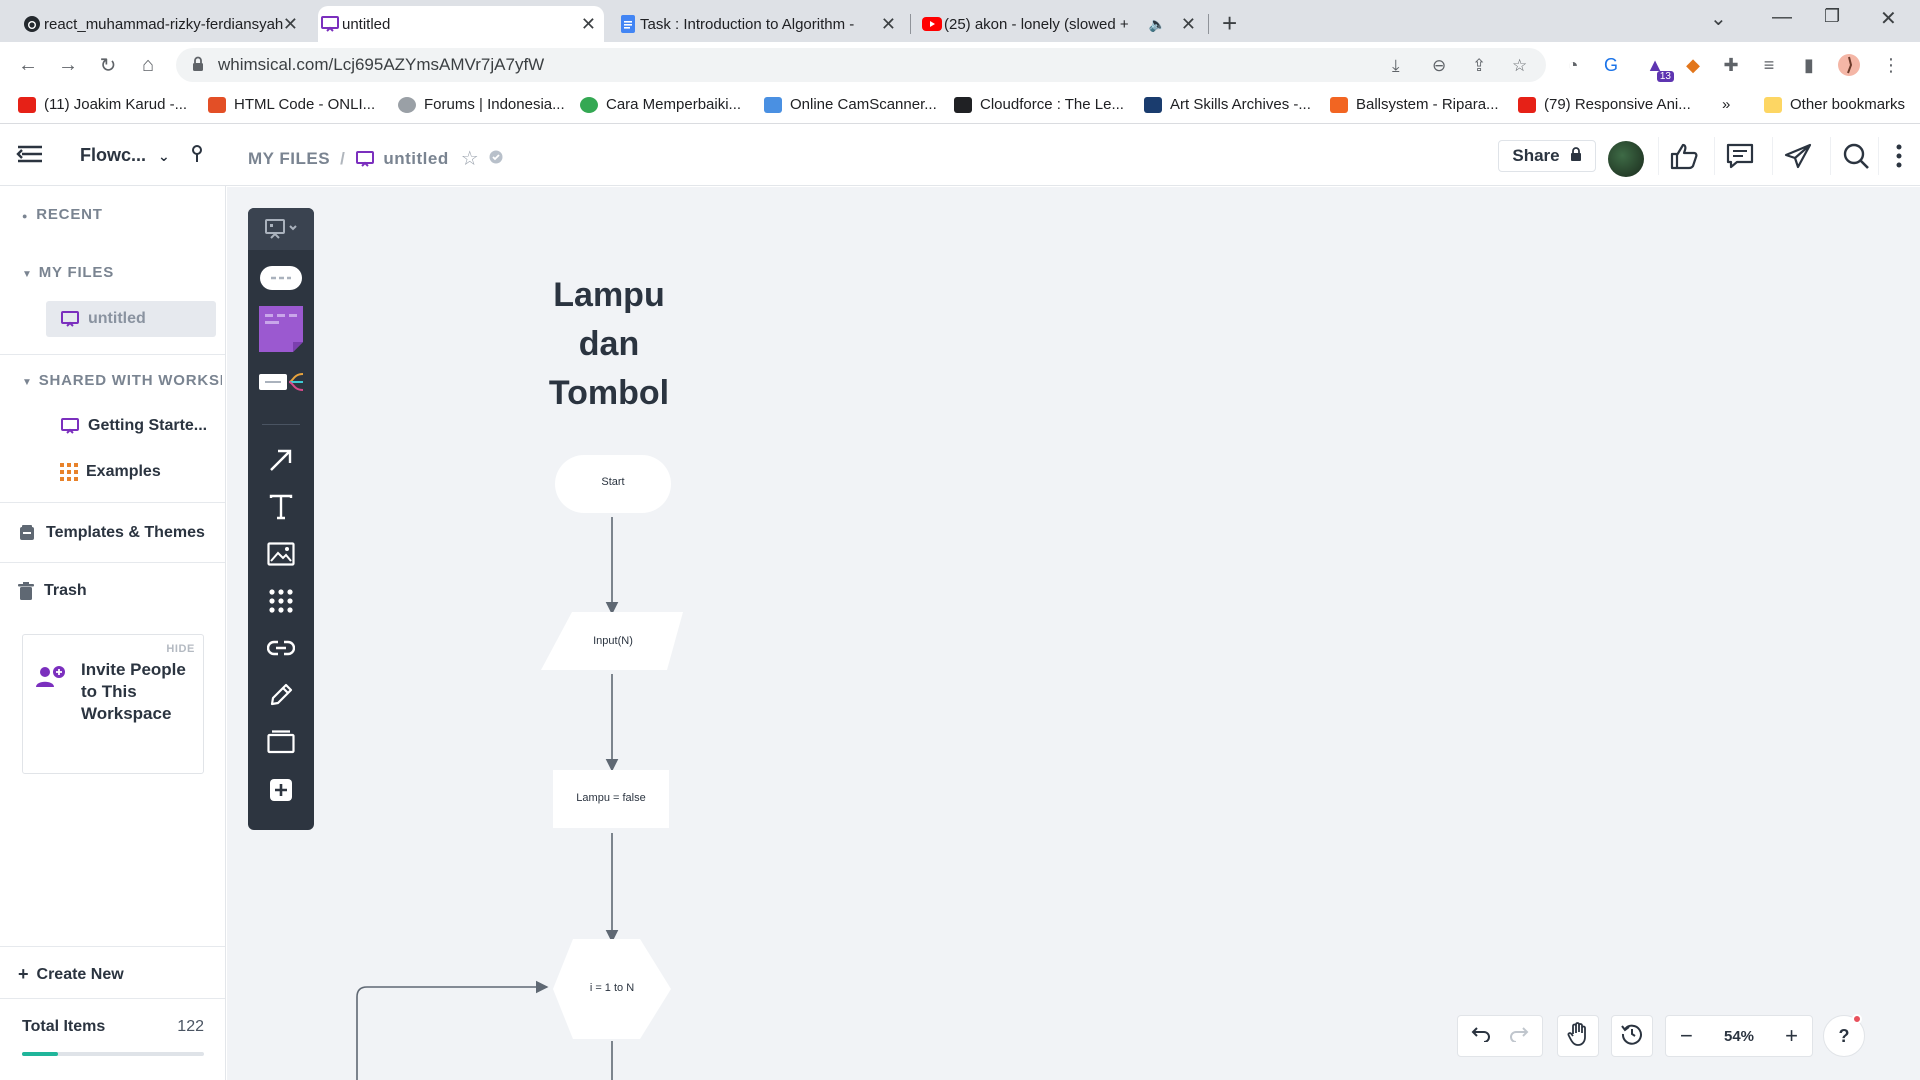 The image size is (1920, 1080). I want to click on workspace-selector: Flowc... ⌄, so click(125, 155).